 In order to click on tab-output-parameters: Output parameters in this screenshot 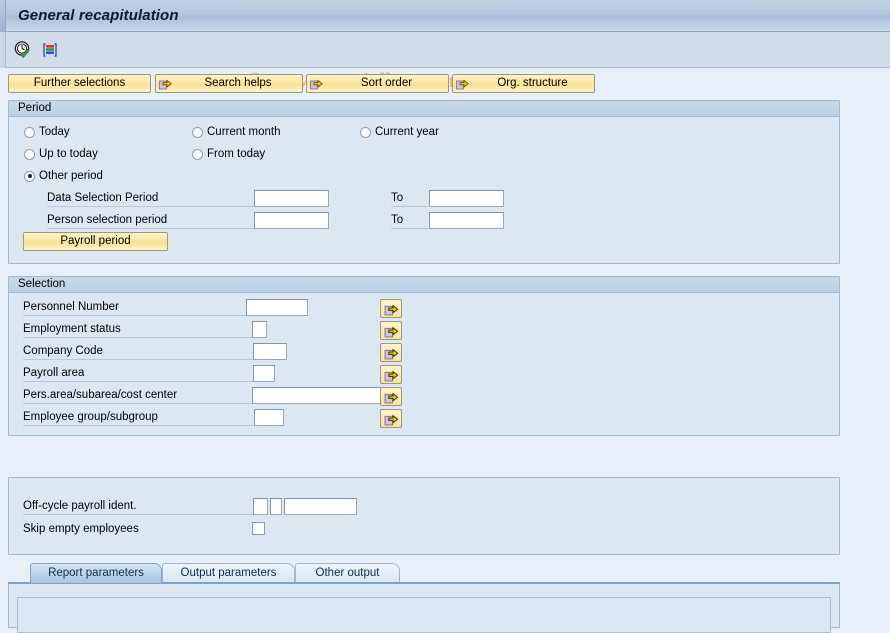, I will do `click(228, 573)`.